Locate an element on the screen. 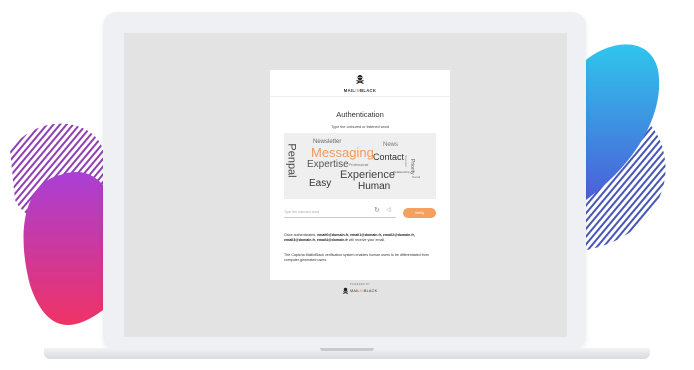  captcha-word: Social is located at coordinates (416, 177).